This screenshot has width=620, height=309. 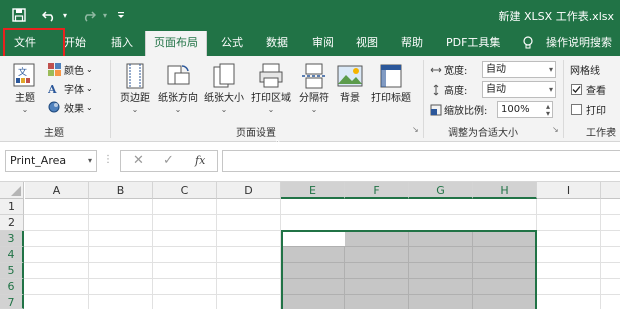 I want to click on save-icon, so click(x=19, y=15).